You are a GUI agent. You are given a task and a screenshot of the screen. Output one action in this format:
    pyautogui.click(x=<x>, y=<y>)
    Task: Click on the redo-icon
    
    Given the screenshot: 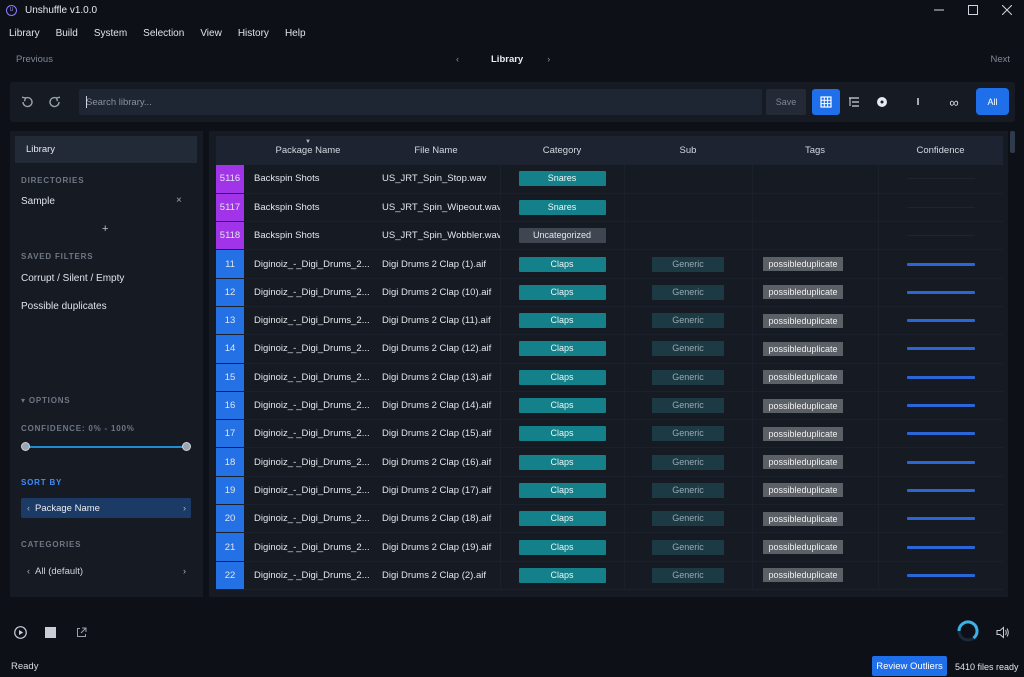 What is the action you would take?
    pyautogui.click(x=55, y=102)
    